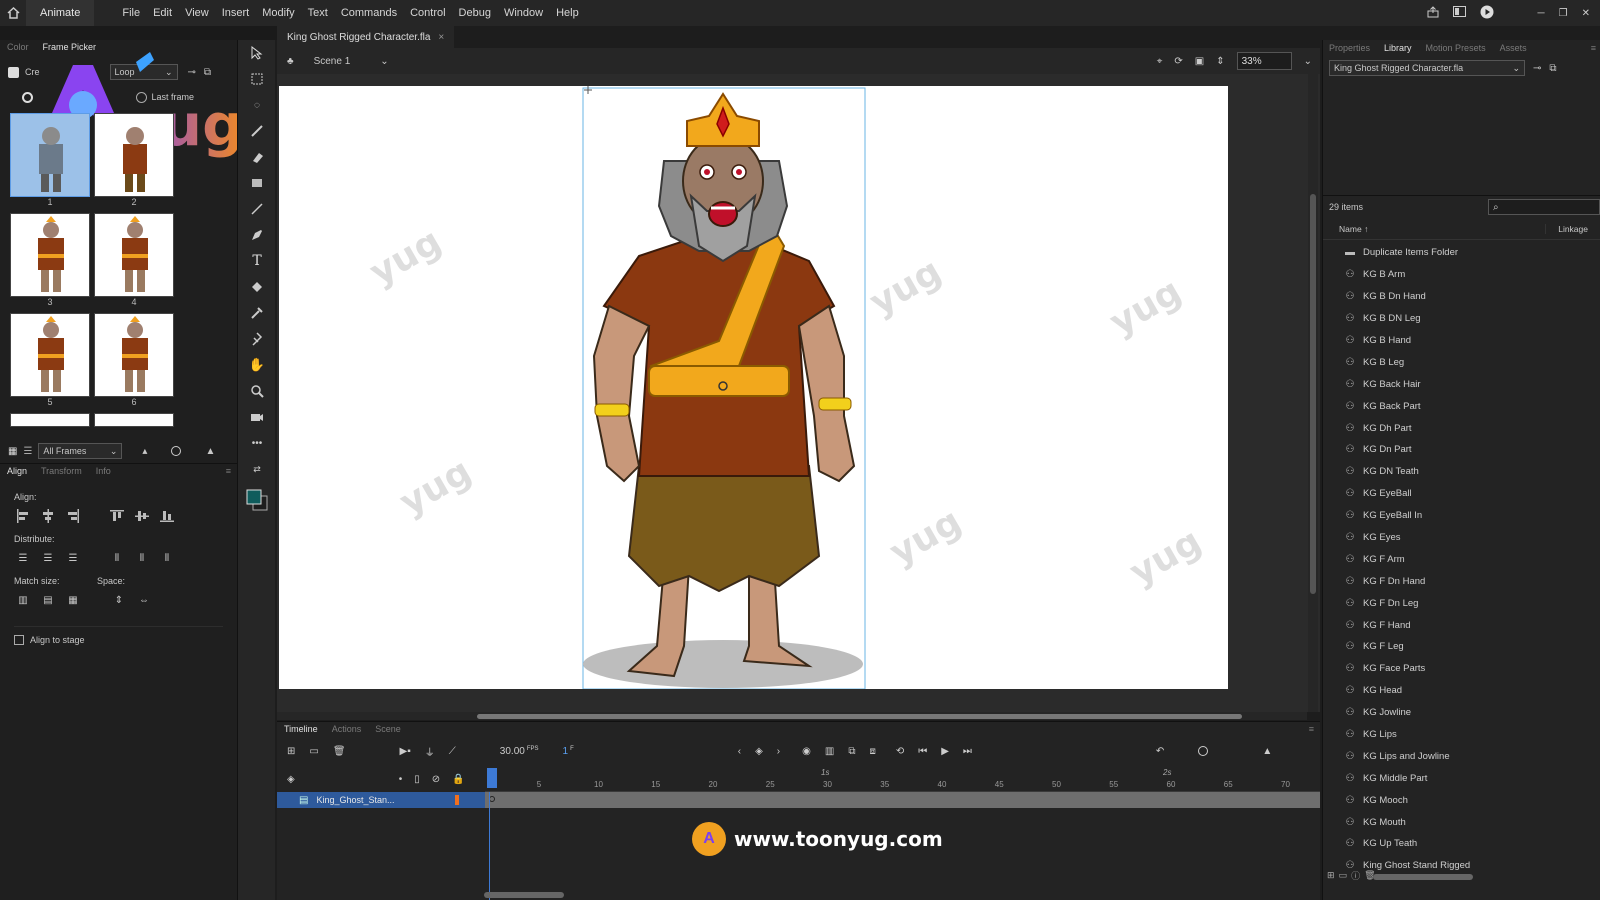 The image size is (1600, 900). I want to click on document-tab: King Ghost Rigged Character.fla ×, so click(366, 37).